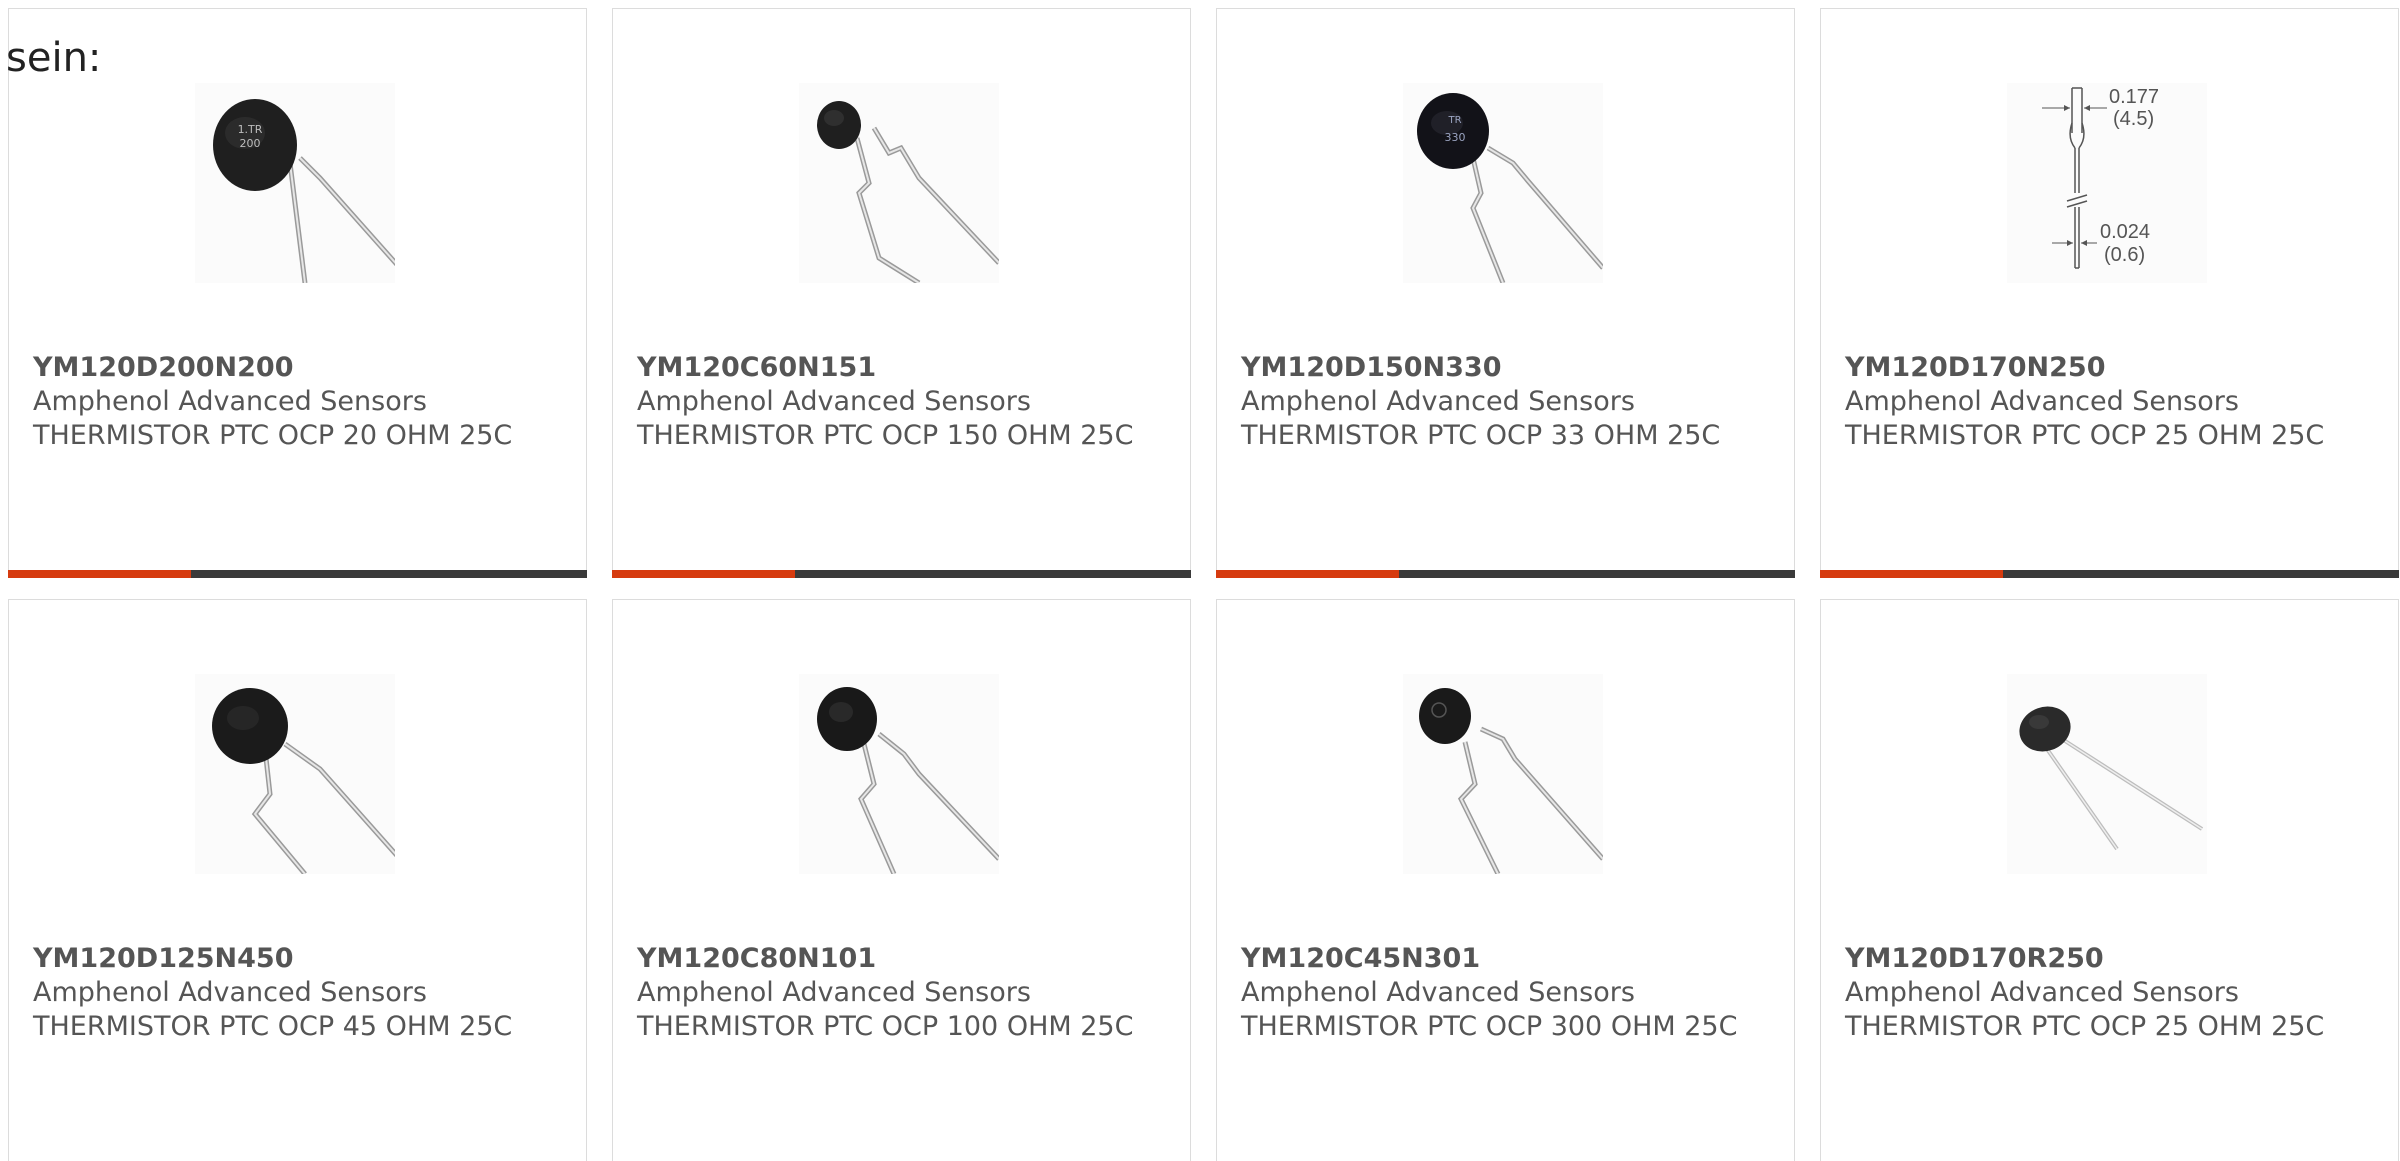 The width and height of the screenshot is (2400, 1161). I want to click on dimension-bottom-inch: 0.024, so click(2125, 232).